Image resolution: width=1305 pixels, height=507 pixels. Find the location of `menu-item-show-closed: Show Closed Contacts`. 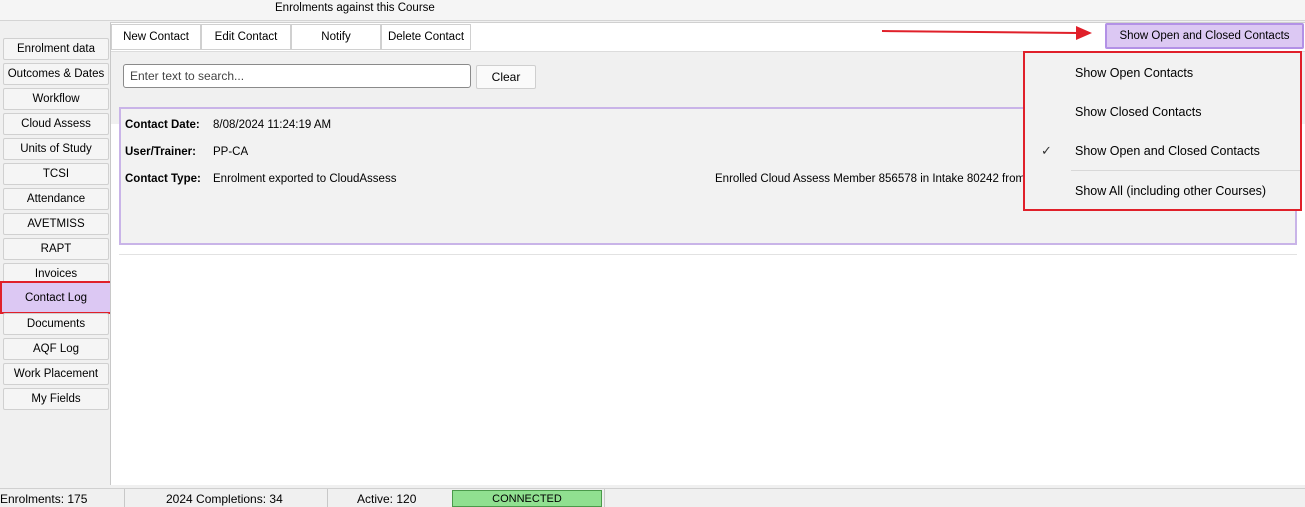

menu-item-show-closed: Show Closed Contacts is located at coordinates (1162, 112).